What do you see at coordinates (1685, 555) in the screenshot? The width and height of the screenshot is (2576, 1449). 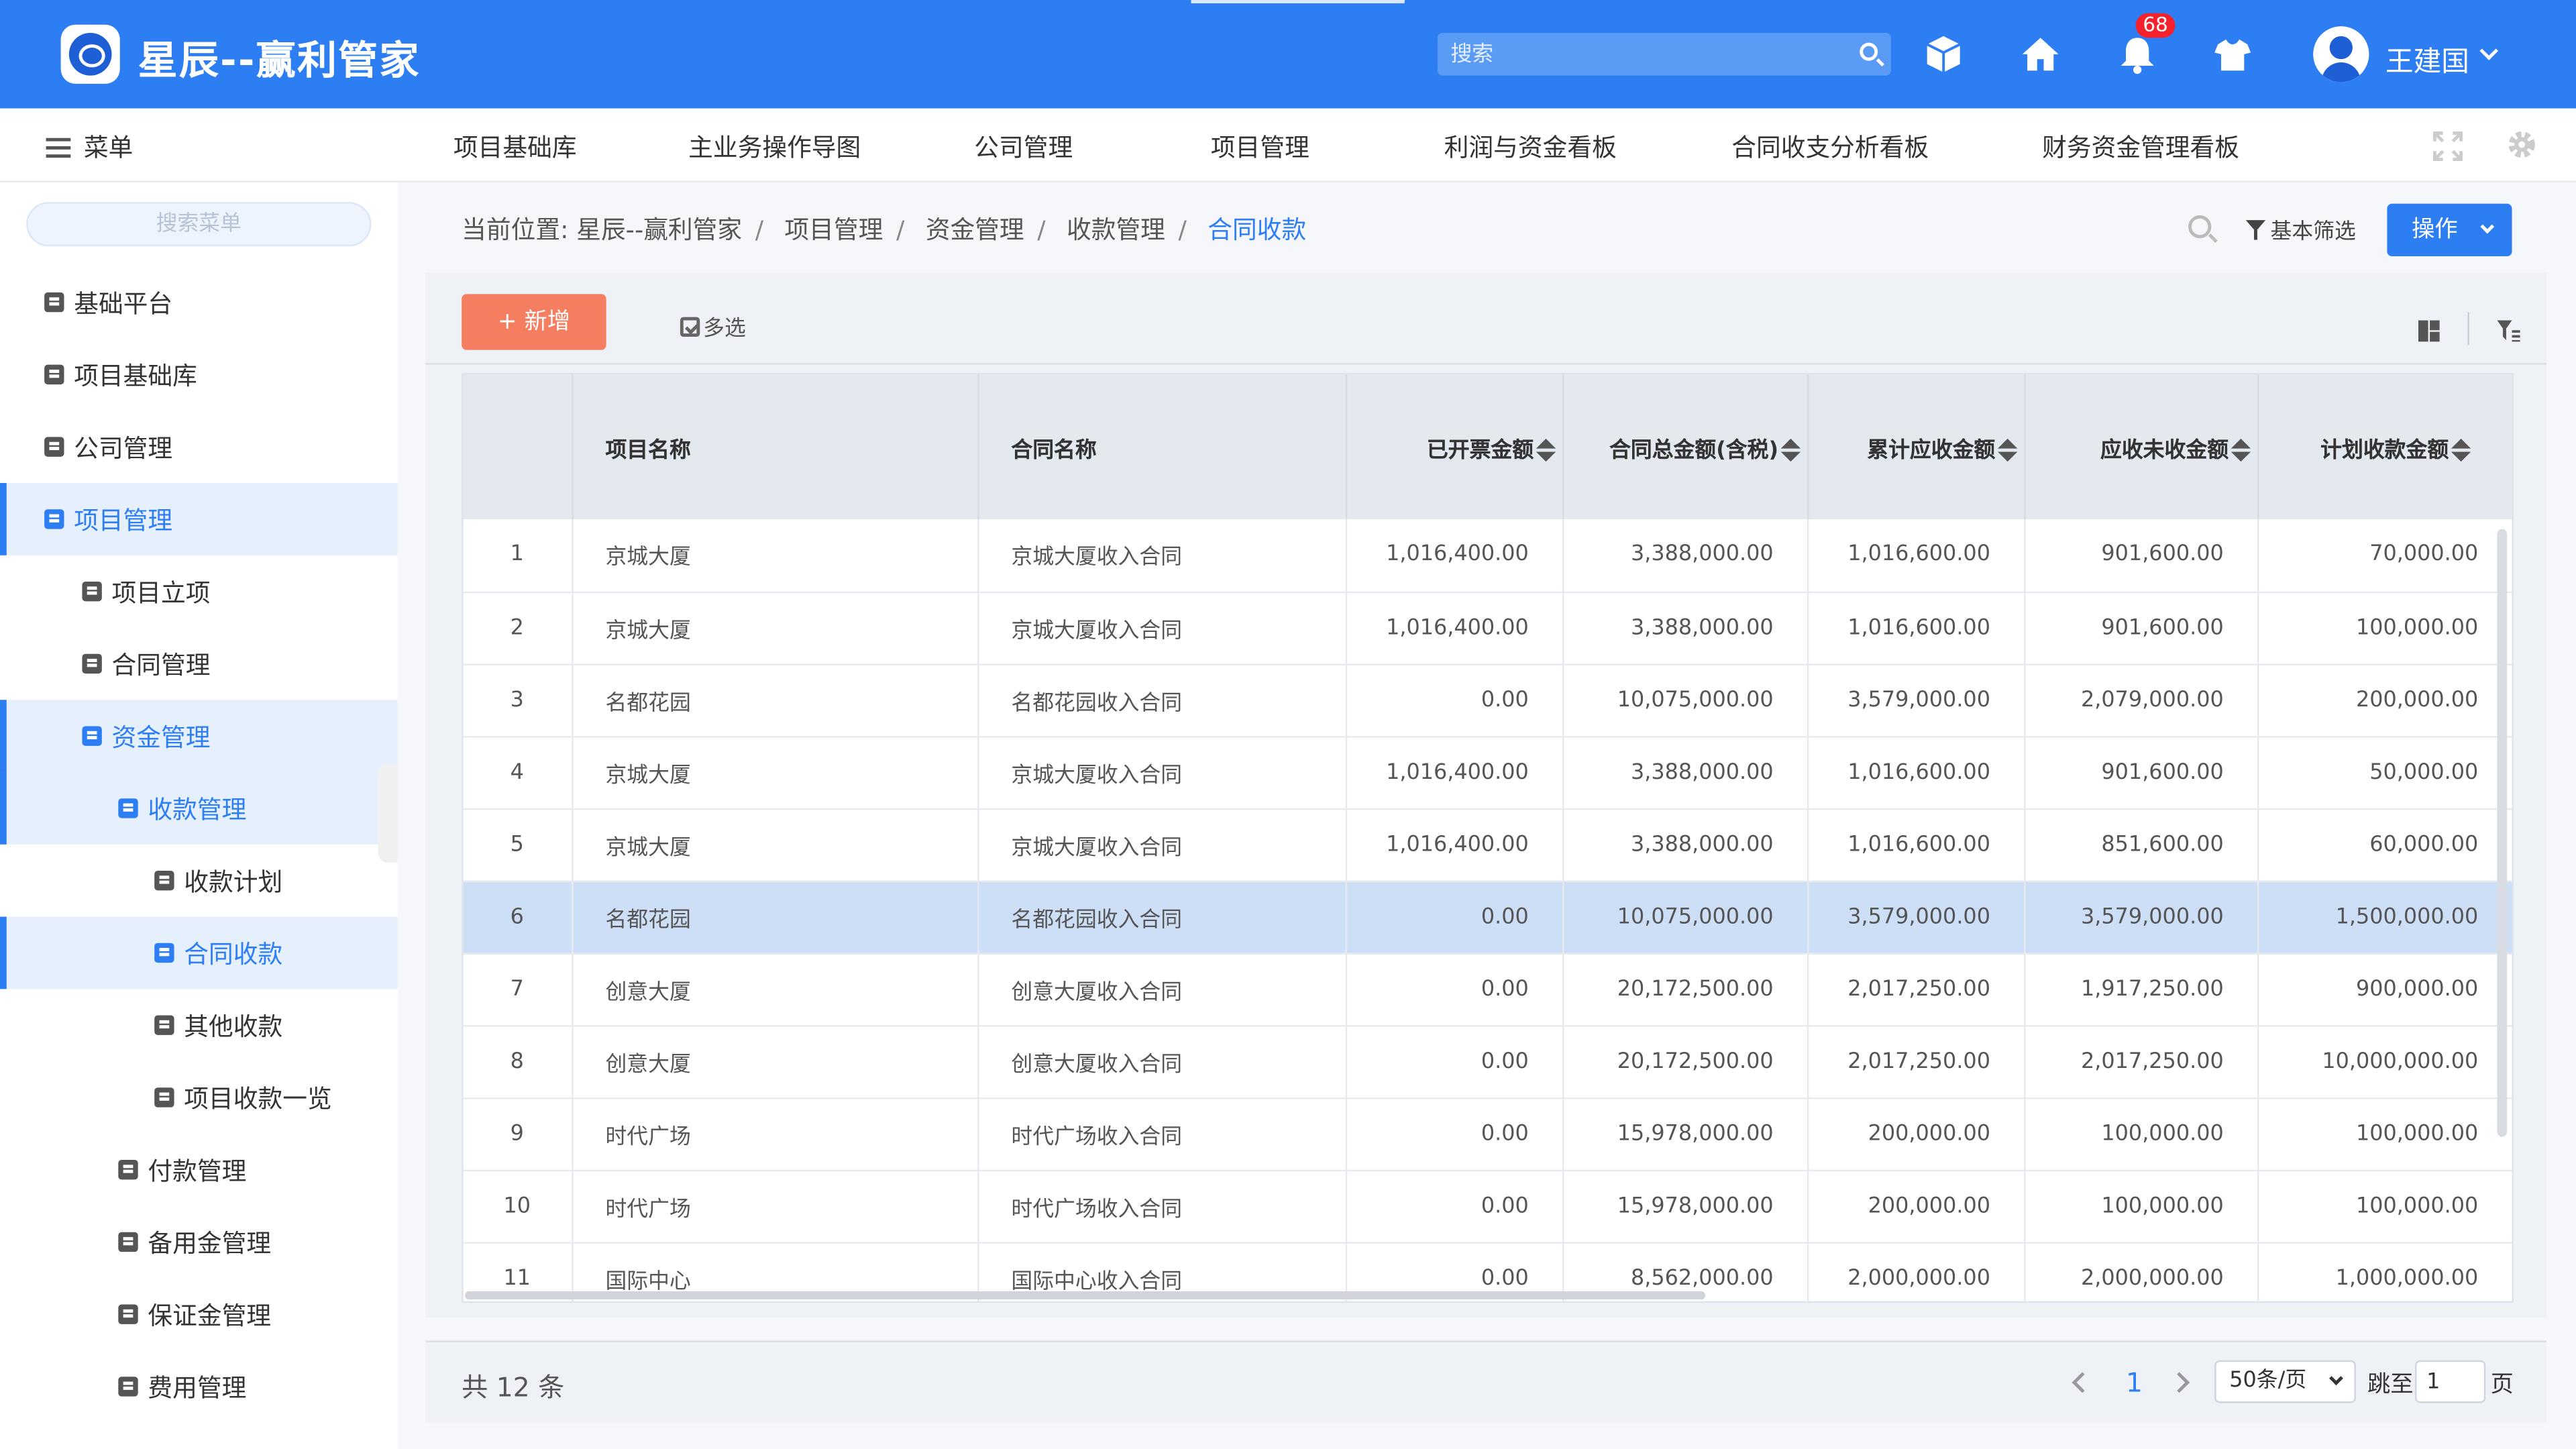 I see `total-amount-cell: 3,388,000.00` at bounding box center [1685, 555].